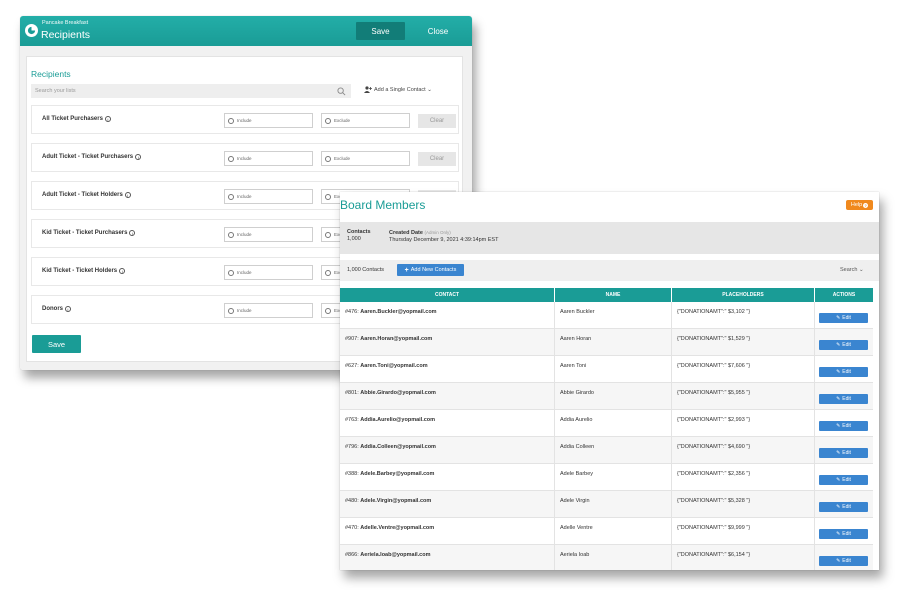  What do you see at coordinates (859, 205) in the screenshot?
I see `help-button: Help ?` at bounding box center [859, 205].